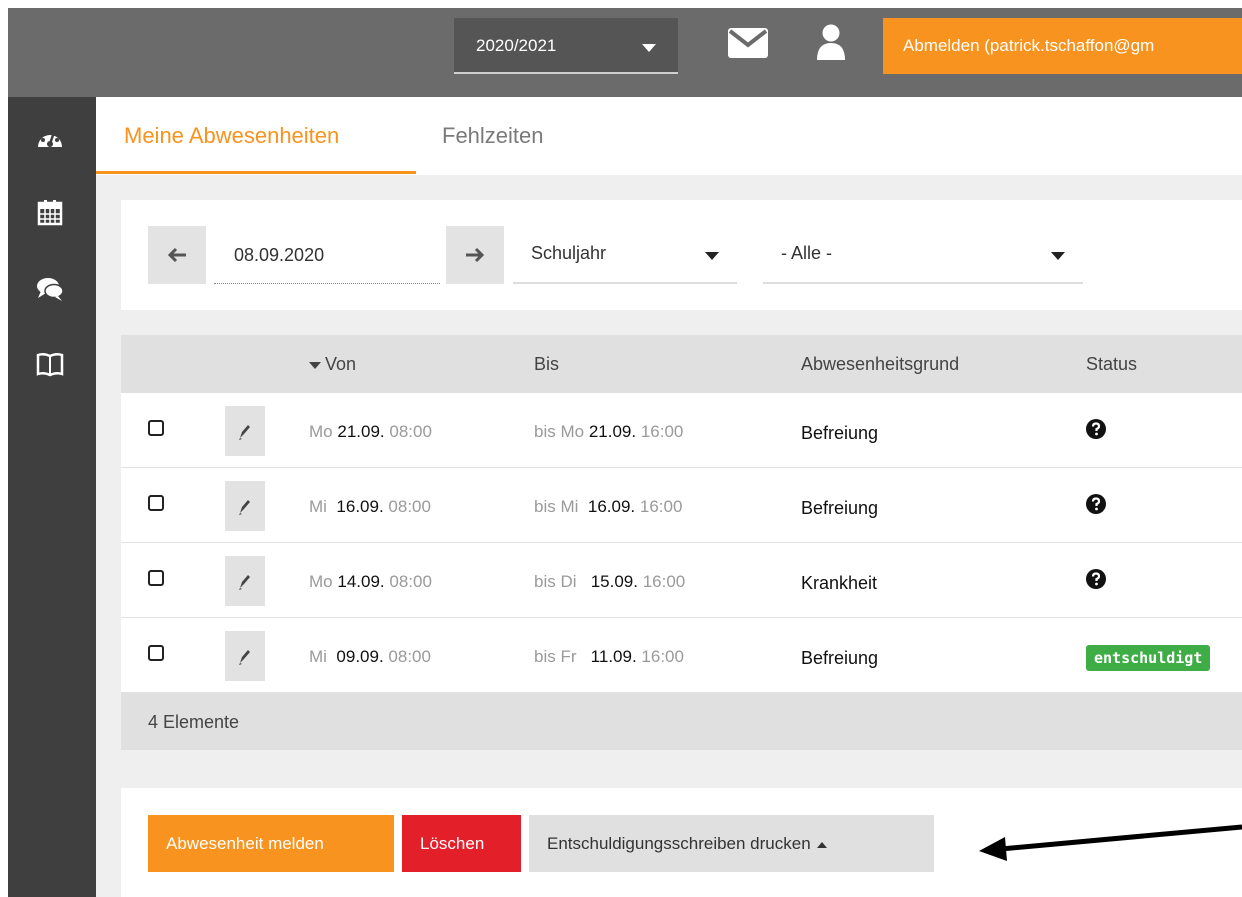 This screenshot has height=897, width=1242. I want to click on reason-cell: Krankheit, so click(839, 583).